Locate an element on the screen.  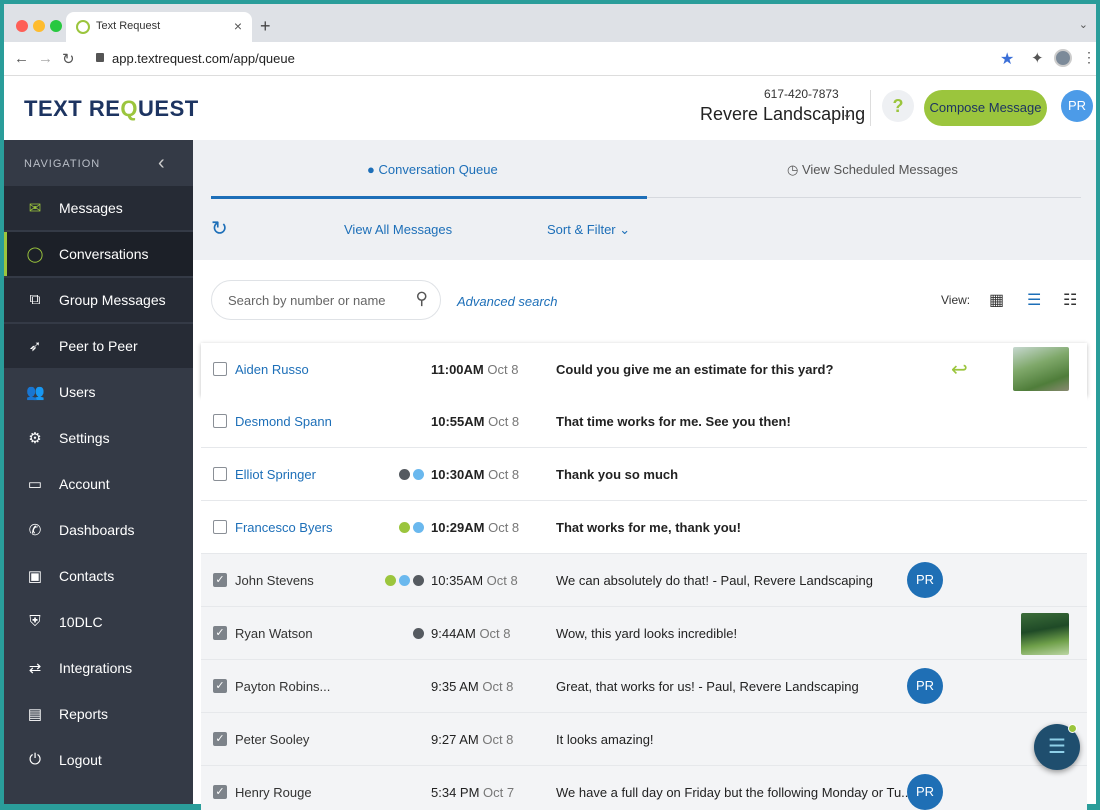
browser-menu-icon: ⋮ is located at coordinates (1089, 57).